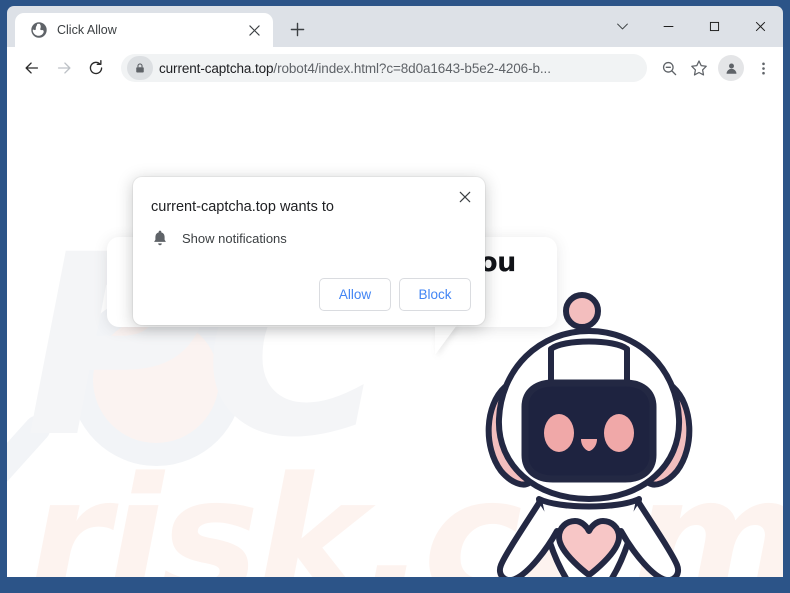  I want to click on permission-label: Show notifications, so click(234, 238).